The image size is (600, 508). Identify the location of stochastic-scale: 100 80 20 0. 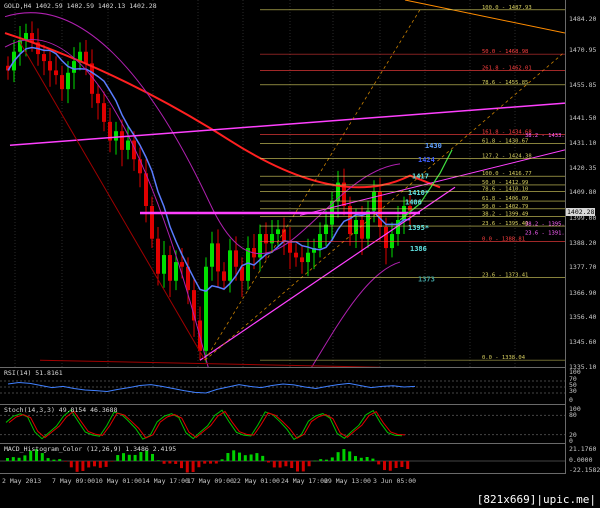
(582, 425).